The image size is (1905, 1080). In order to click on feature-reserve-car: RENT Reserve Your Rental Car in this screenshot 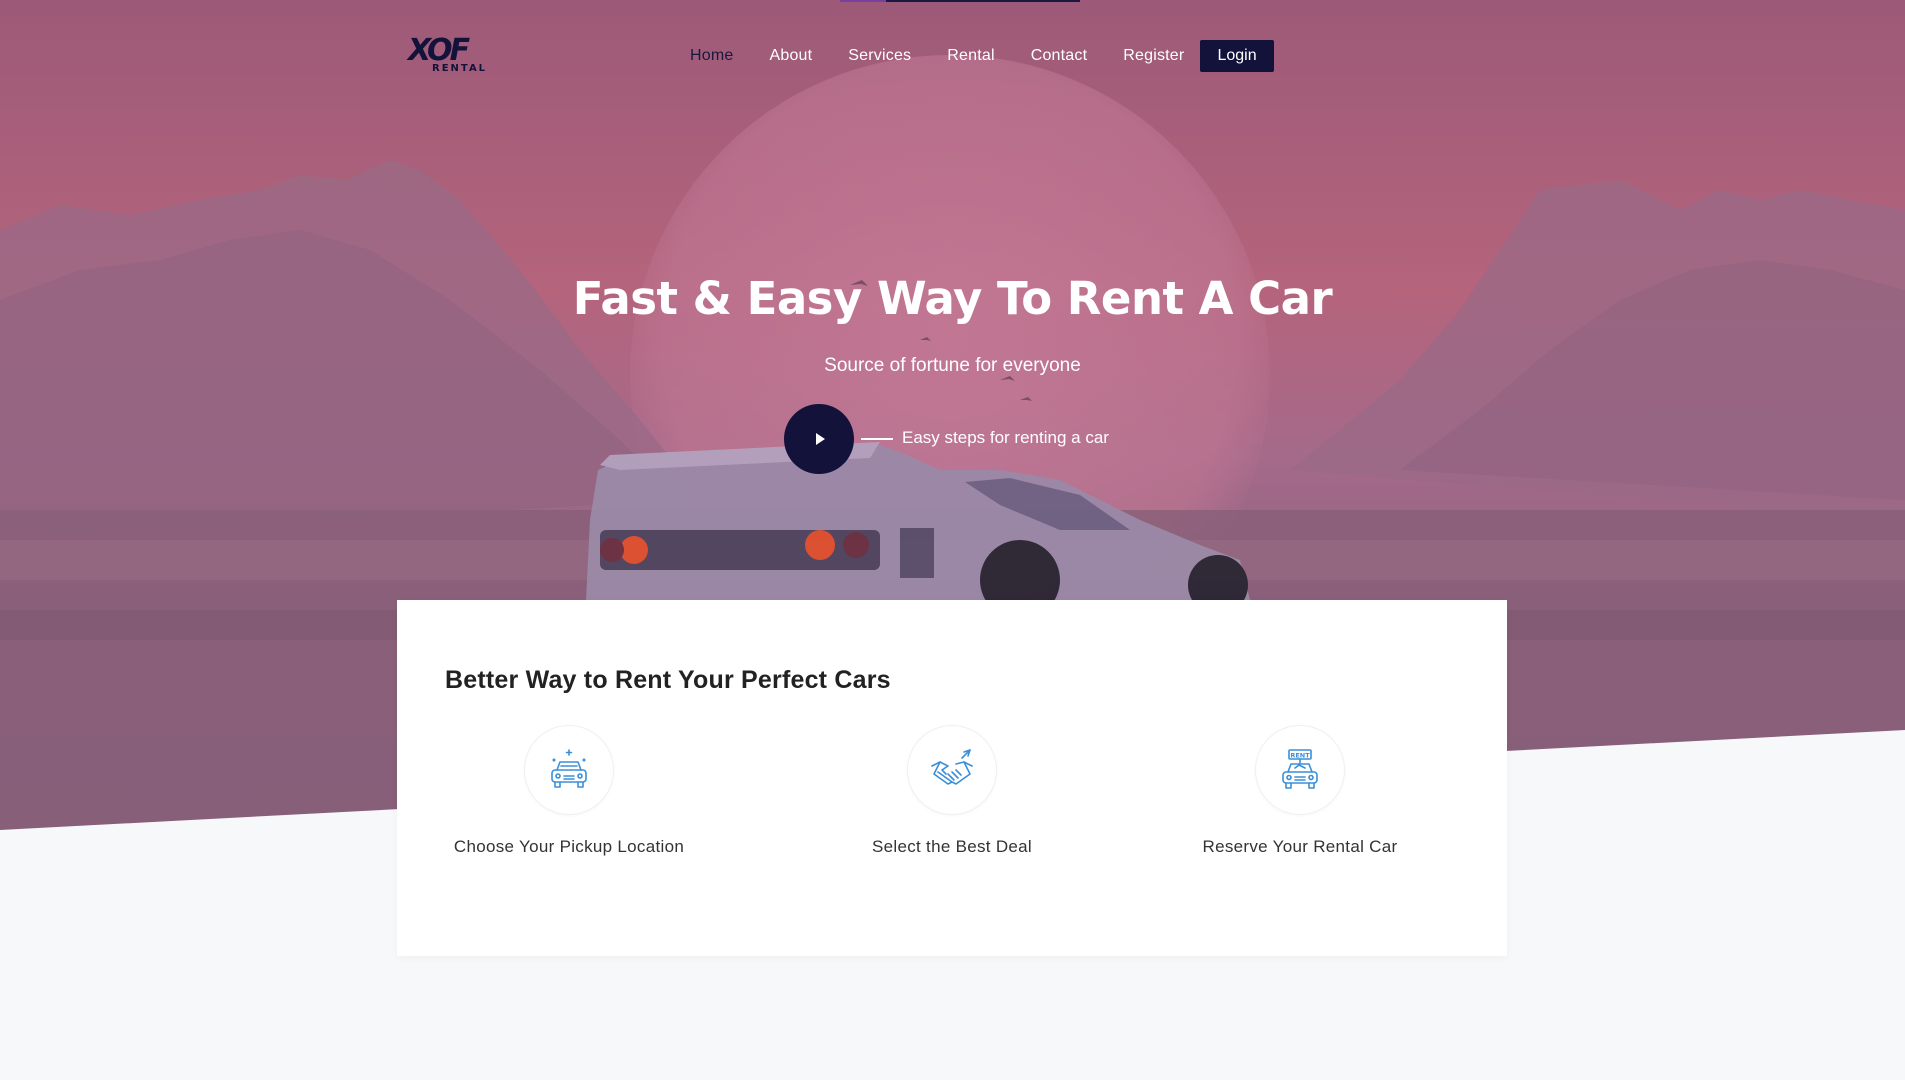, I will do `click(1300, 791)`.